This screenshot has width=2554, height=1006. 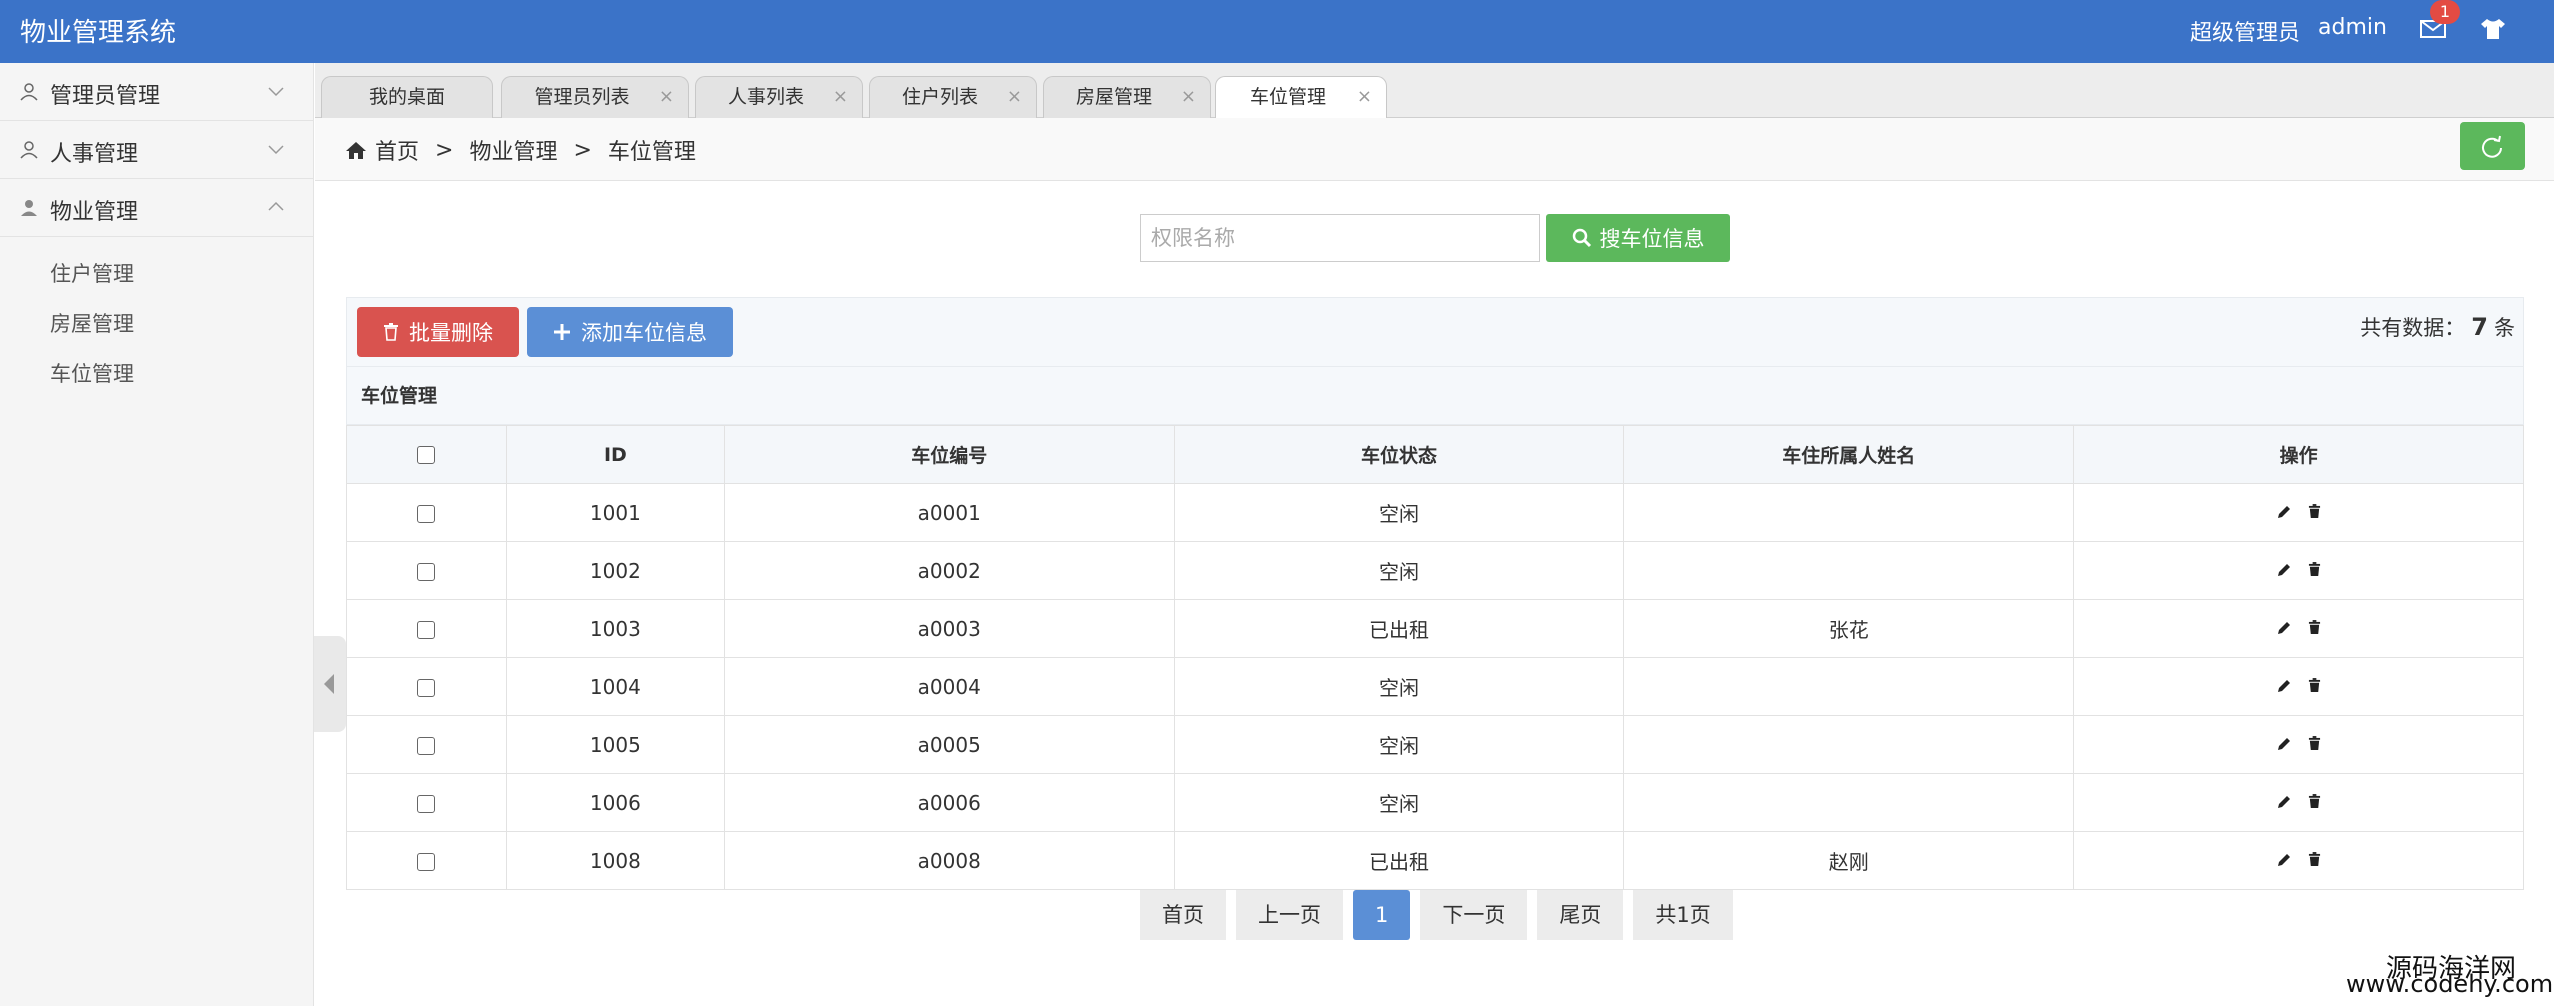 I want to click on cell-status: 空闲, so click(x=1399, y=744).